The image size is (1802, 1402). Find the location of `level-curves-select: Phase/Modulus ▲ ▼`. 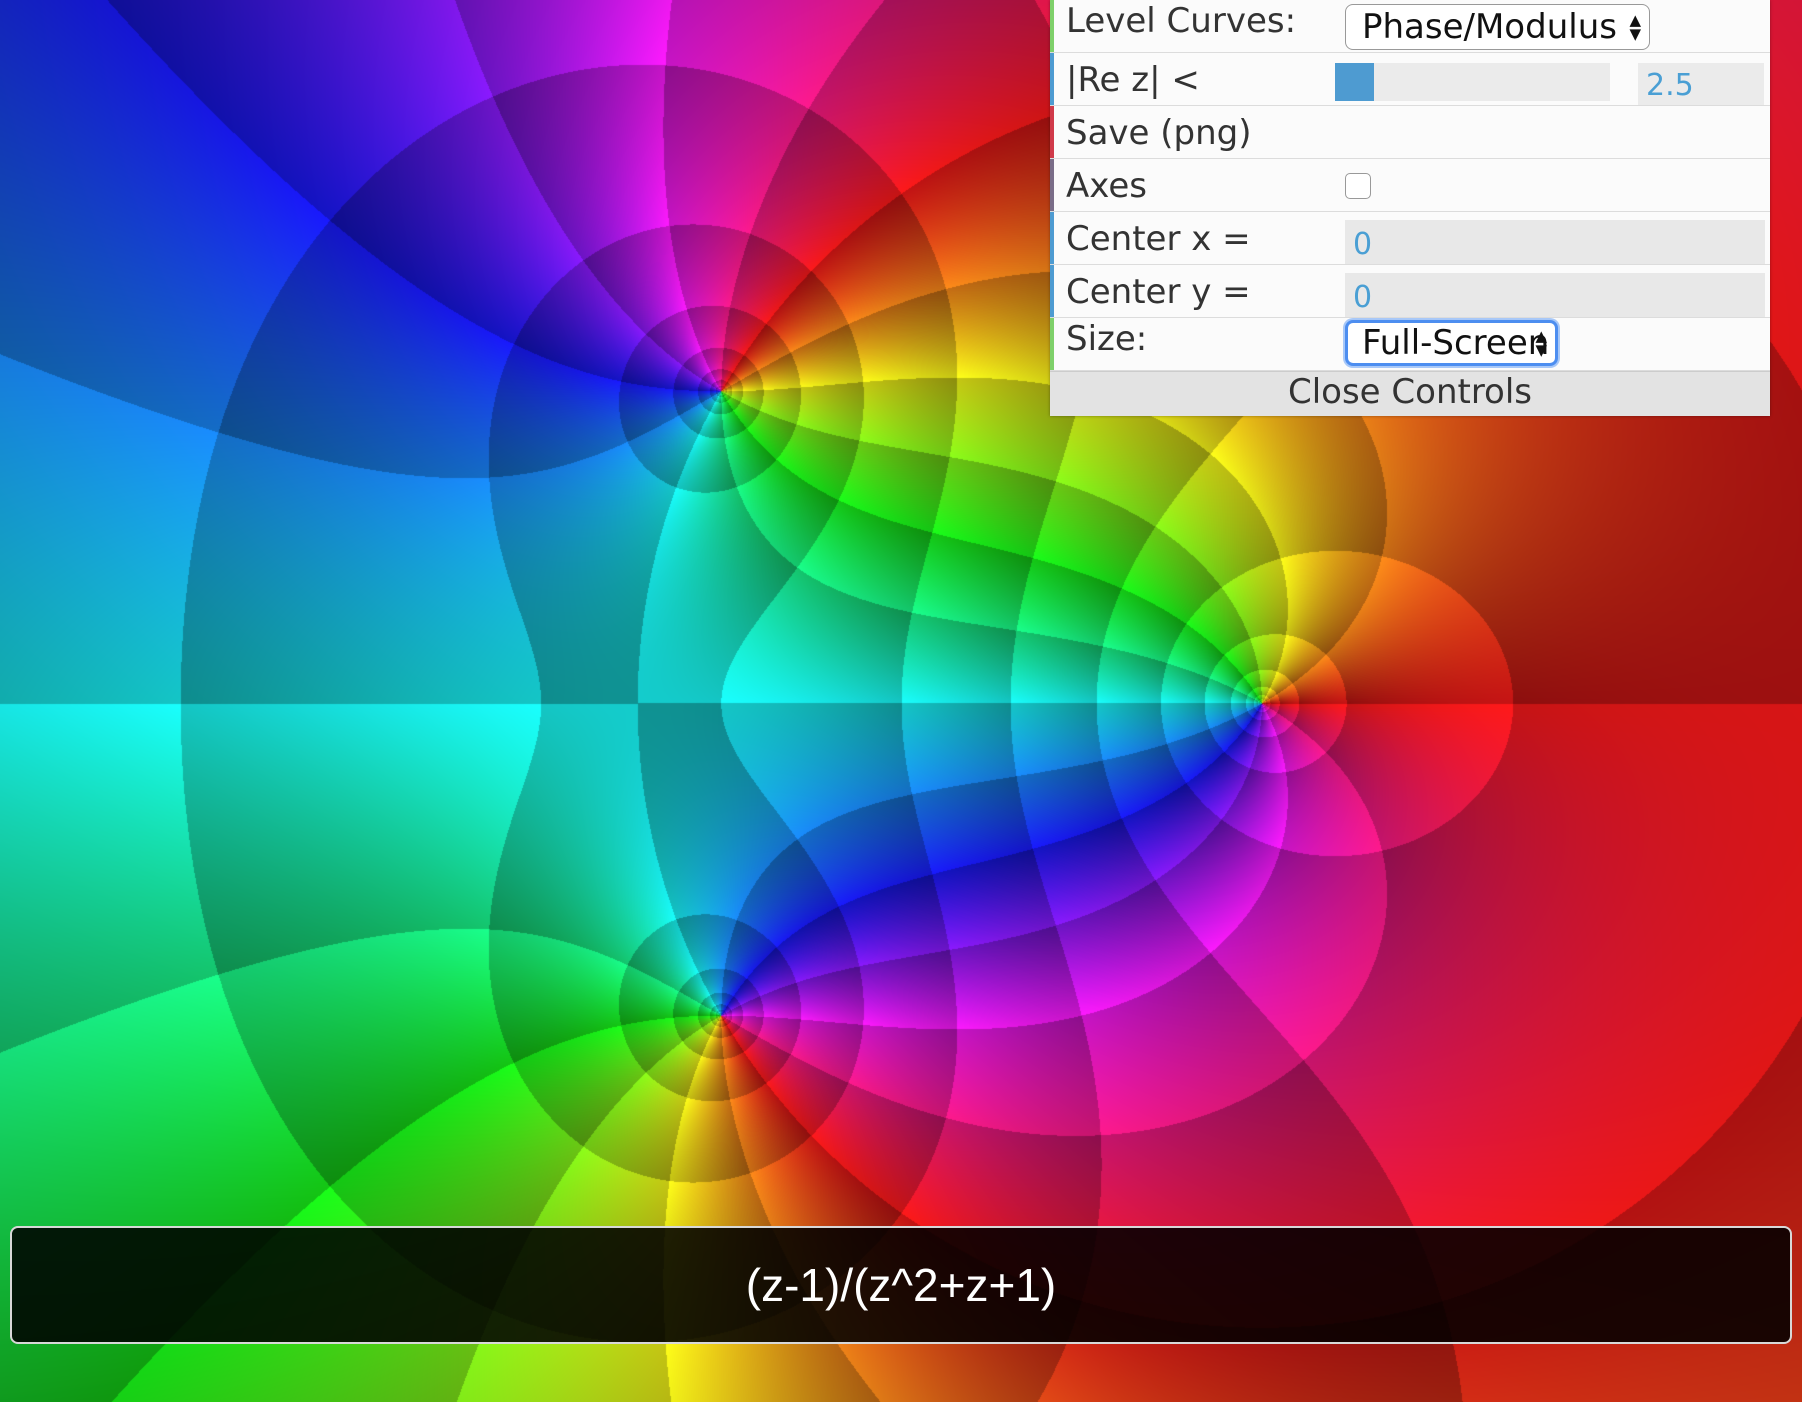

level-curves-select: Phase/Modulus ▲ ▼ is located at coordinates (1497, 27).